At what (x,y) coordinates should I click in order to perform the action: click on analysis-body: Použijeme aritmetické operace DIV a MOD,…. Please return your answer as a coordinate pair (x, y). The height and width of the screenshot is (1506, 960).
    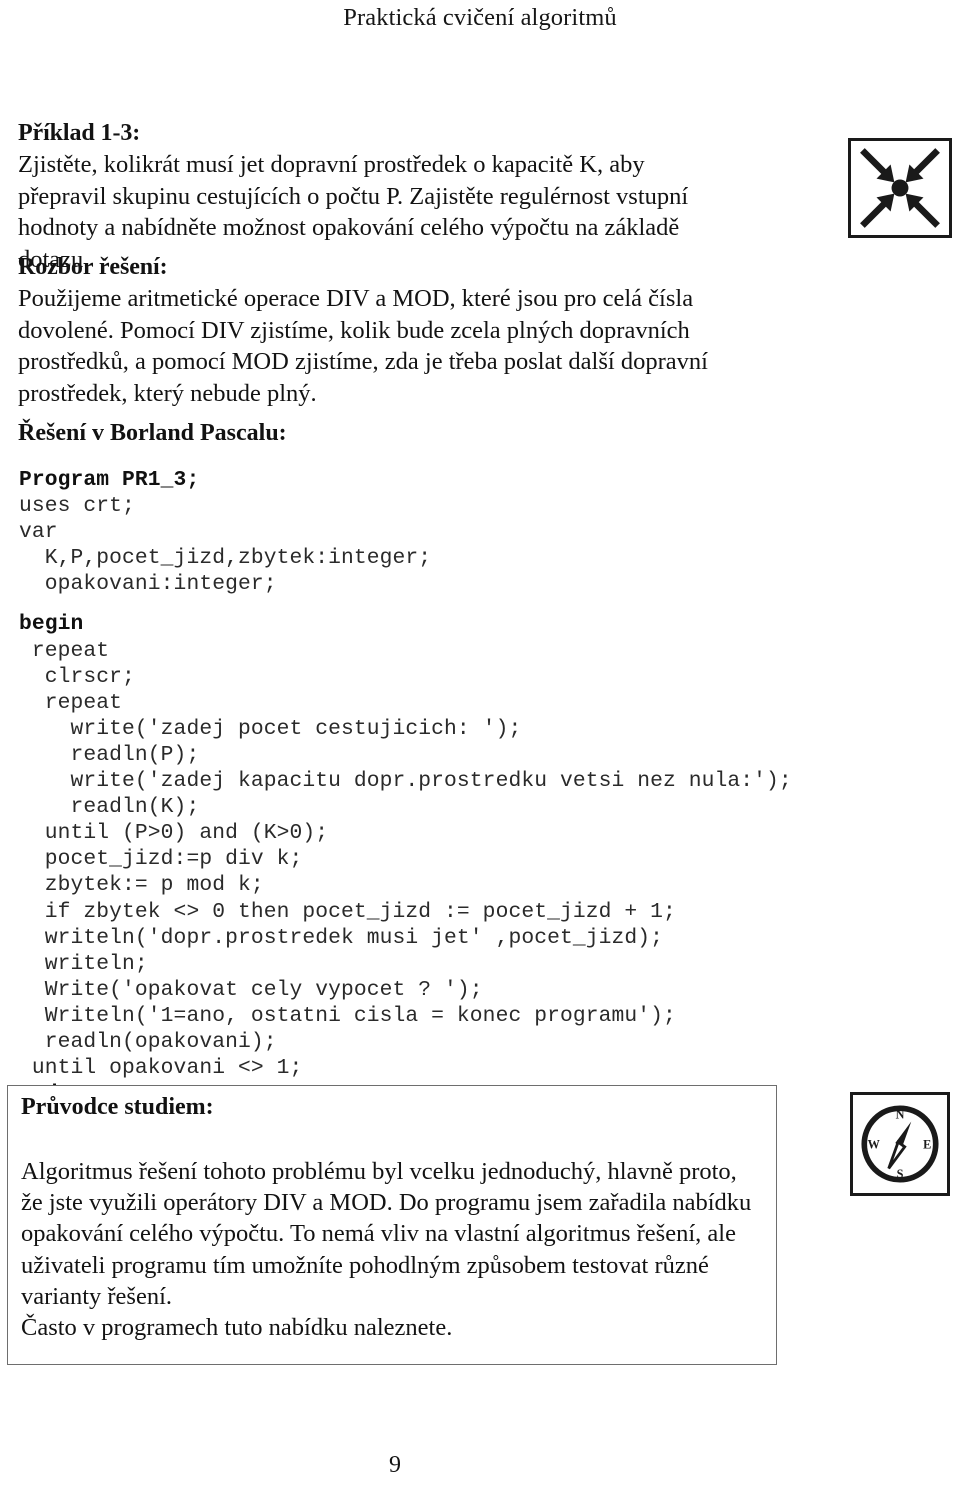
    Looking at the image, I should click on (363, 346).